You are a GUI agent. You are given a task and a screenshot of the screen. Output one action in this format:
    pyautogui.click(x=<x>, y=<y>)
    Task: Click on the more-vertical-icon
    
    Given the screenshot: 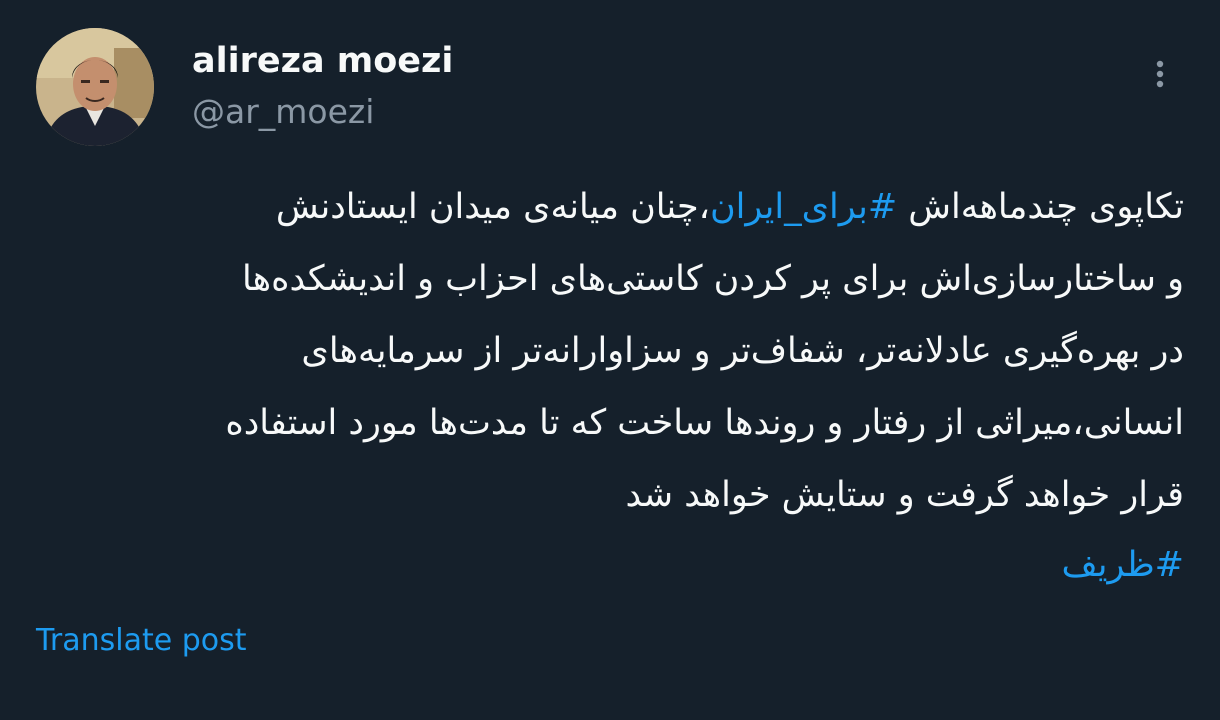 What is the action you would take?
    pyautogui.click(x=1160, y=74)
    